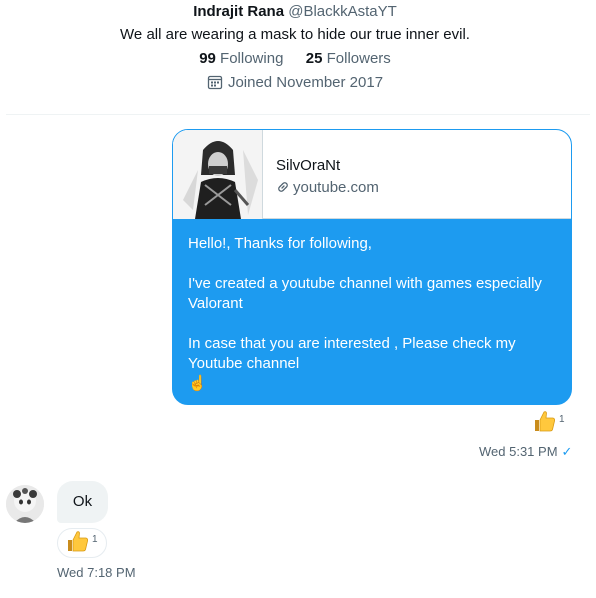  Describe the element at coordinates (372, 174) in the screenshot. I see `link-preview-card: SilvOraNt youtube.com` at that location.